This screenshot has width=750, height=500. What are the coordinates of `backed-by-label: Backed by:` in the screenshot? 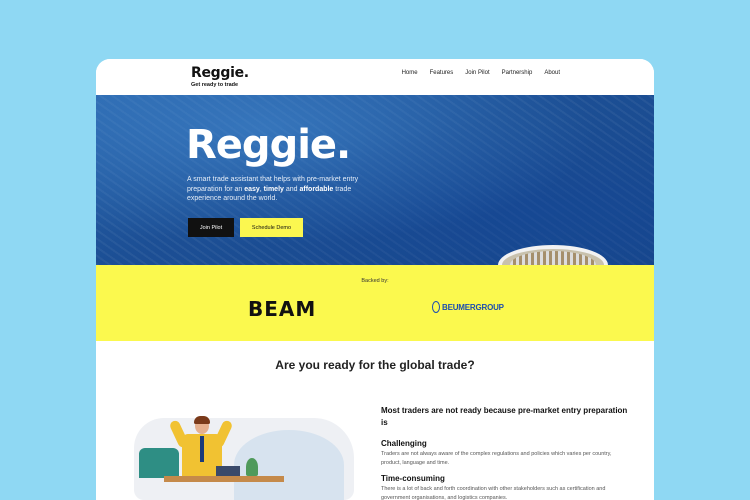 It's located at (375, 281).